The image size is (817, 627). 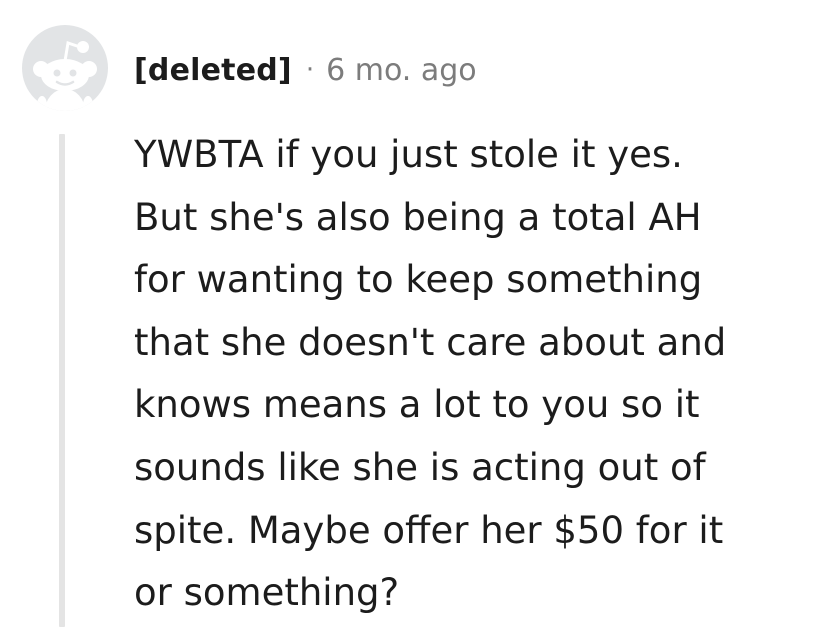 What do you see at coordinates (267, 593) in the screenshot?
I see `comment-body-line: or something?` at bounding box center [267, 593].